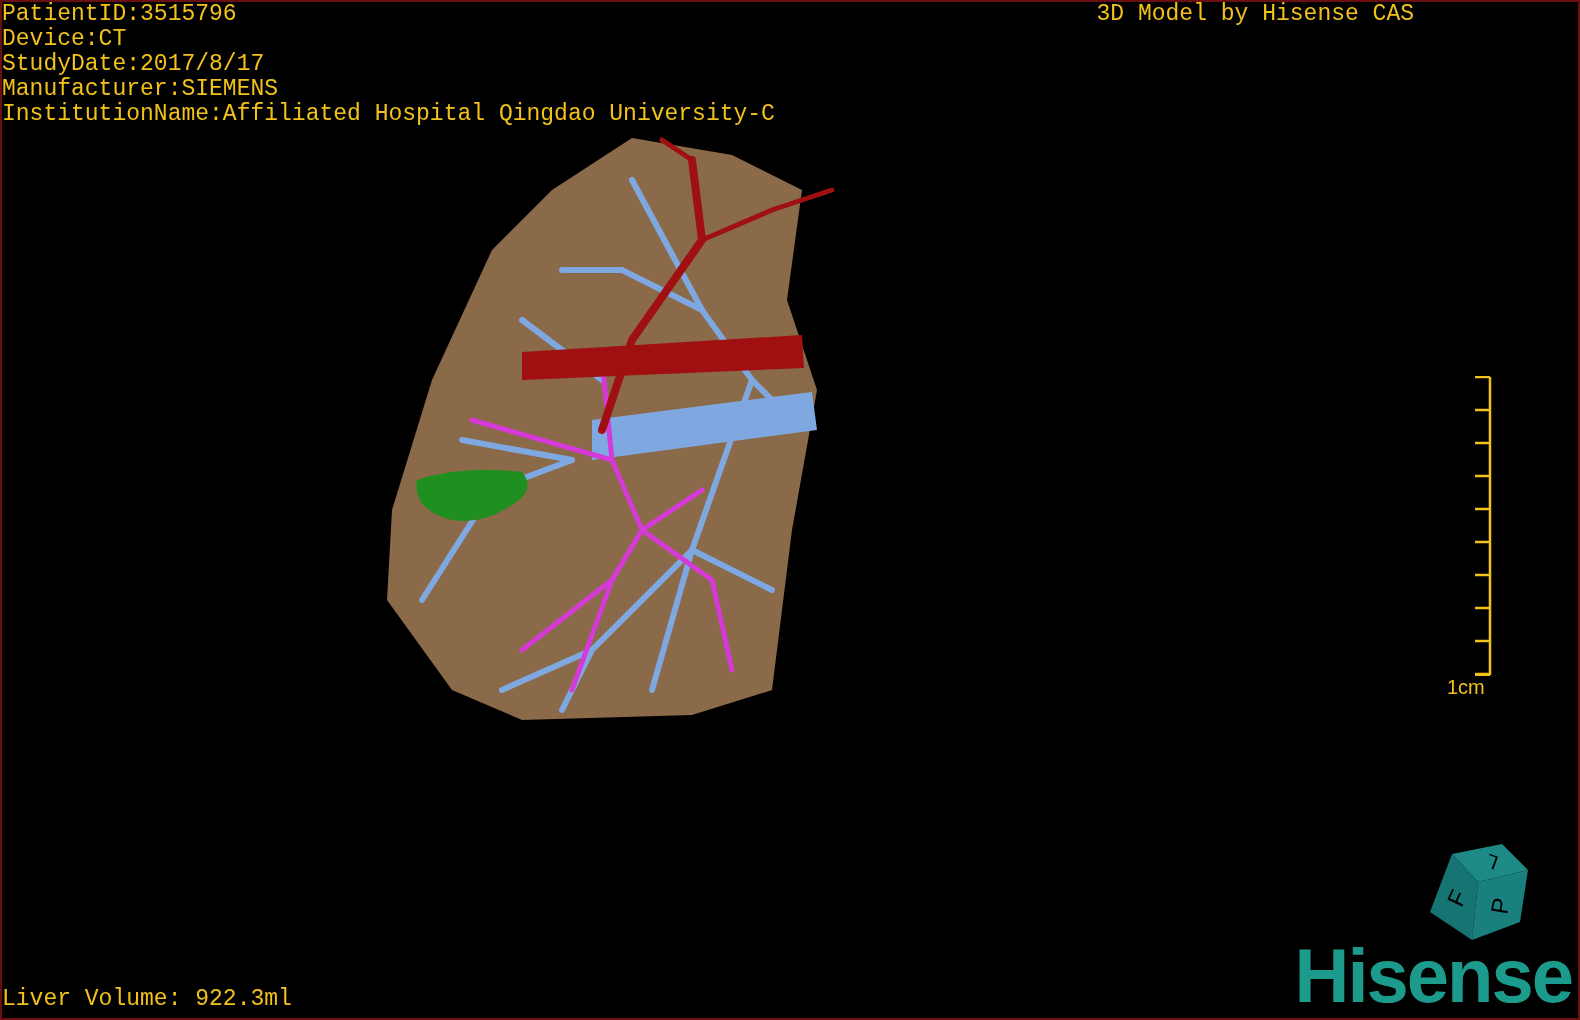 This screenshot has height=1020, width=1580. I want to click on orientation-cube: F L P, so click(1480, 892).